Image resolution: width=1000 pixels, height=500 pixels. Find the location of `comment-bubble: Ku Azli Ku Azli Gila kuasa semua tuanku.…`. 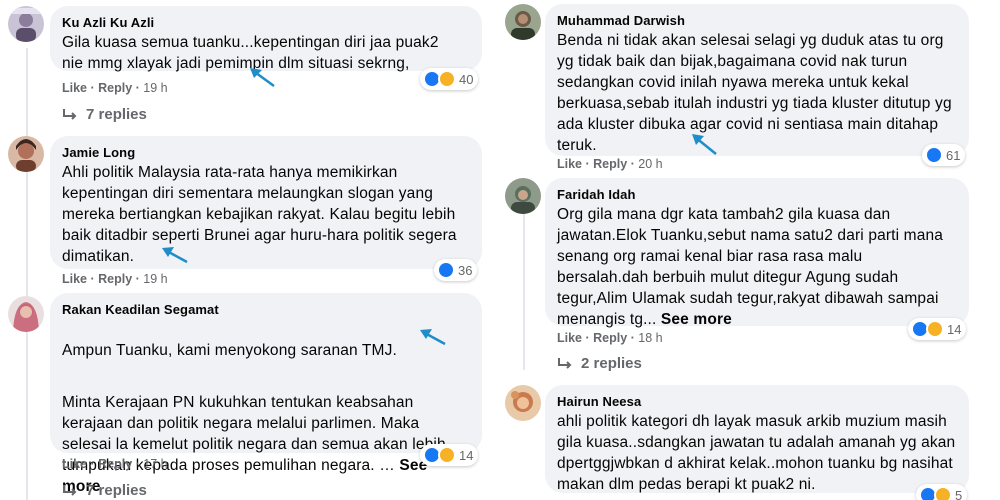

comment-bubble: Ku Azli Ku Azli Gila kuasa semua tuanku.… is located at coordinates (266, 39).